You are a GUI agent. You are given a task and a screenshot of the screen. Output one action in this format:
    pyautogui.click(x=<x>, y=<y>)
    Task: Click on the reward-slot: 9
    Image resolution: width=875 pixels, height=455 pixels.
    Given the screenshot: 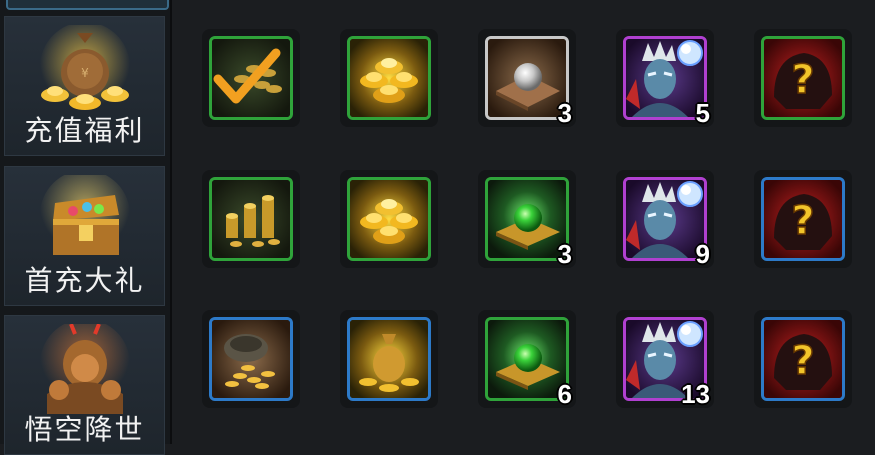 What is the action you would take?
    pyautogui.click(x=665, y=219)
    